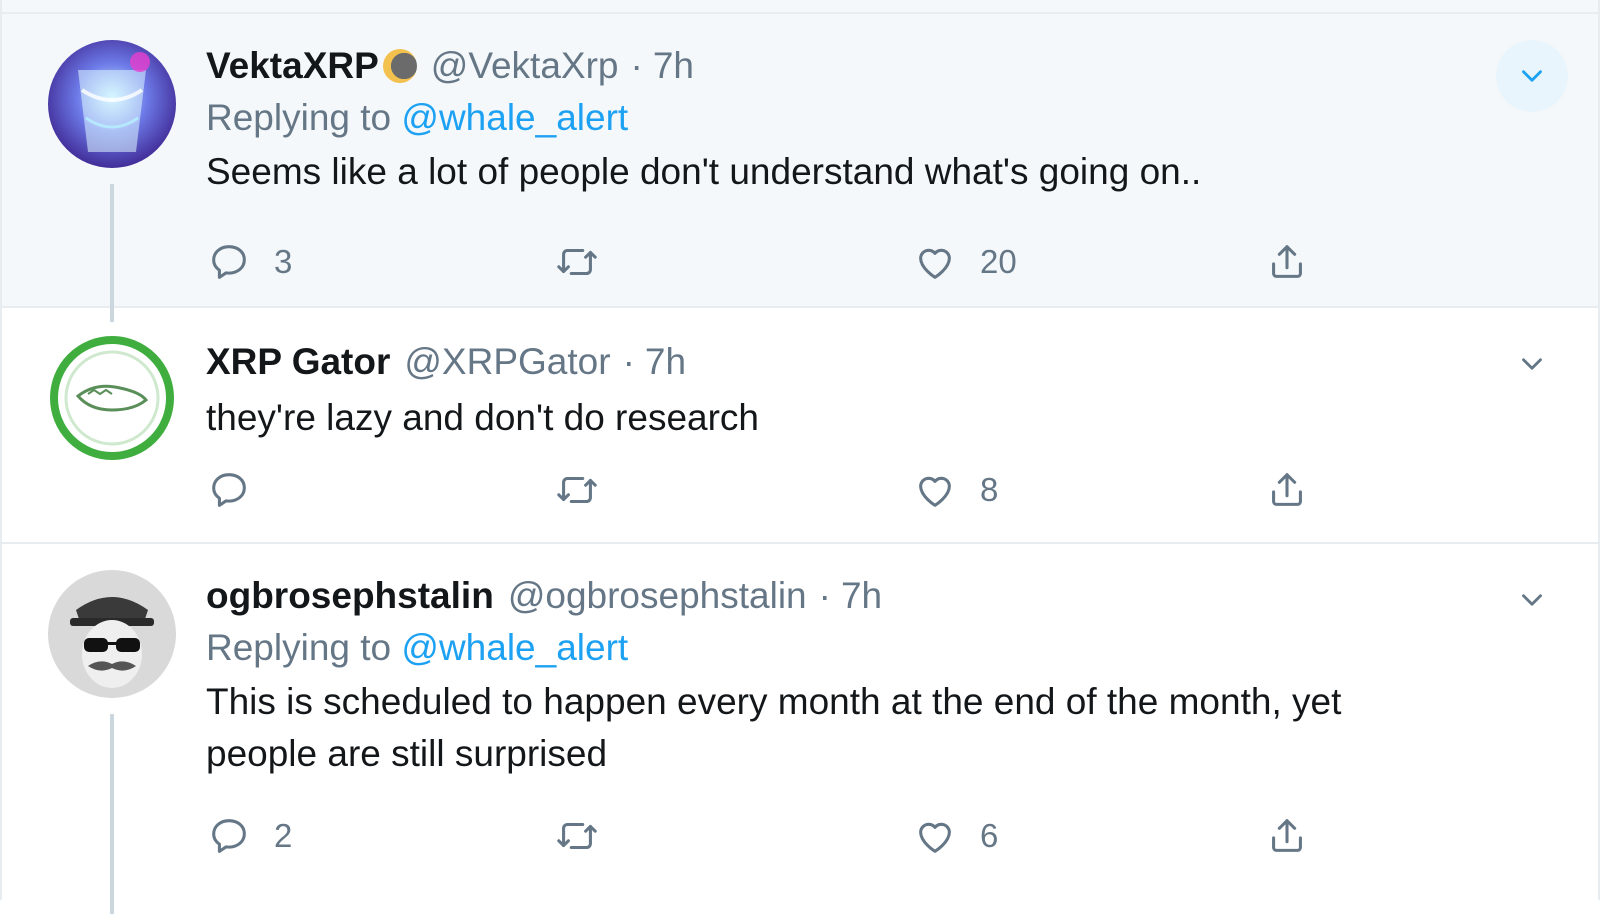  I want to click on display-name: XRP Gator, so click(298, 362).